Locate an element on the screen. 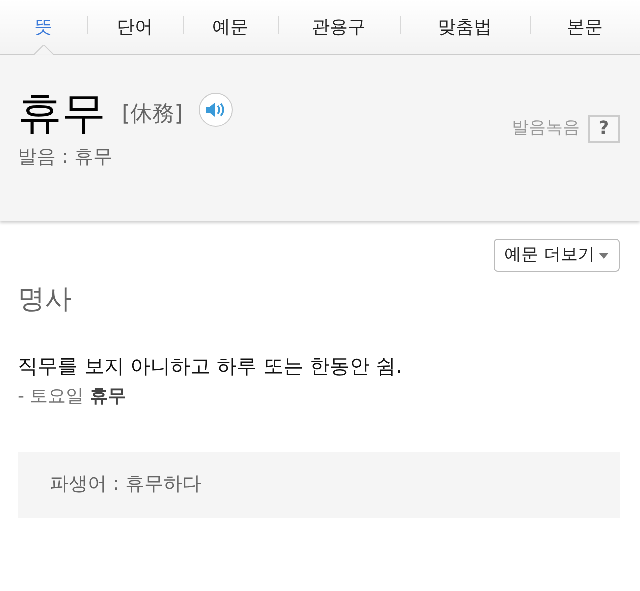  pronunciation-speaker-button is located at coordinates (216, 110).